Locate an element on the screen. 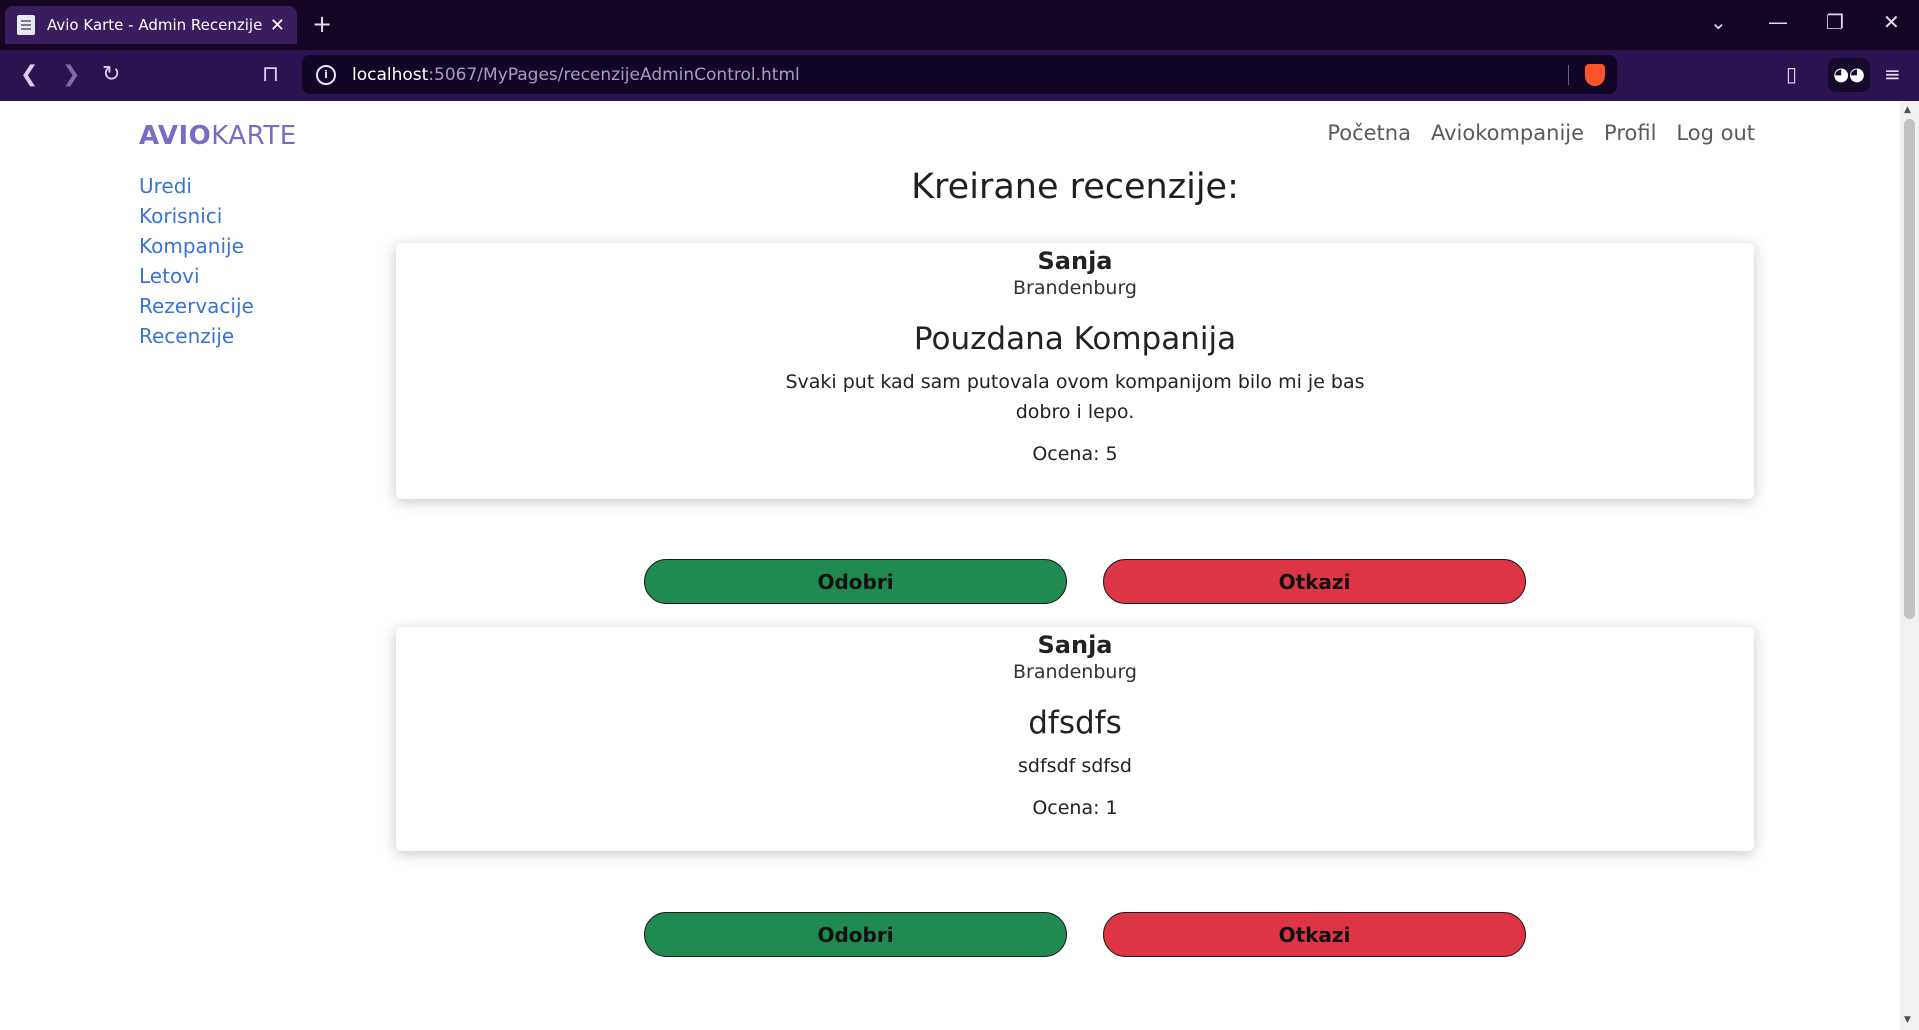 The height and width of the screenshot is (1030, 1919). tab-title: Avio Karte - Admin Recenzije is located at coordinates (154, 25).